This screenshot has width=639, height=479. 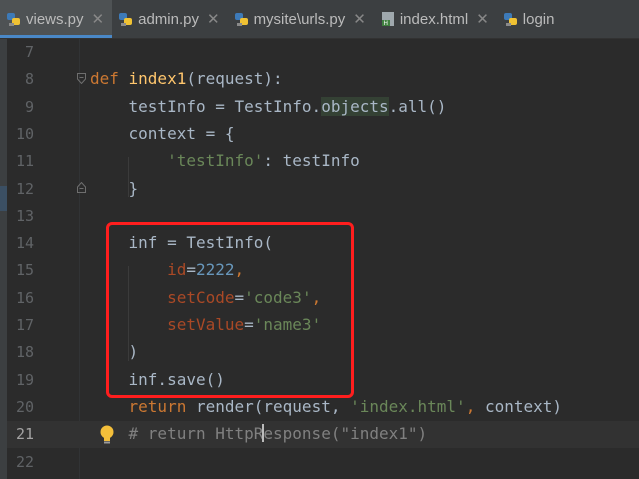 What do you see at coordinates (157, 79) in the screenshot?
I see `code-token: index1` at bounding box center [157, 79].